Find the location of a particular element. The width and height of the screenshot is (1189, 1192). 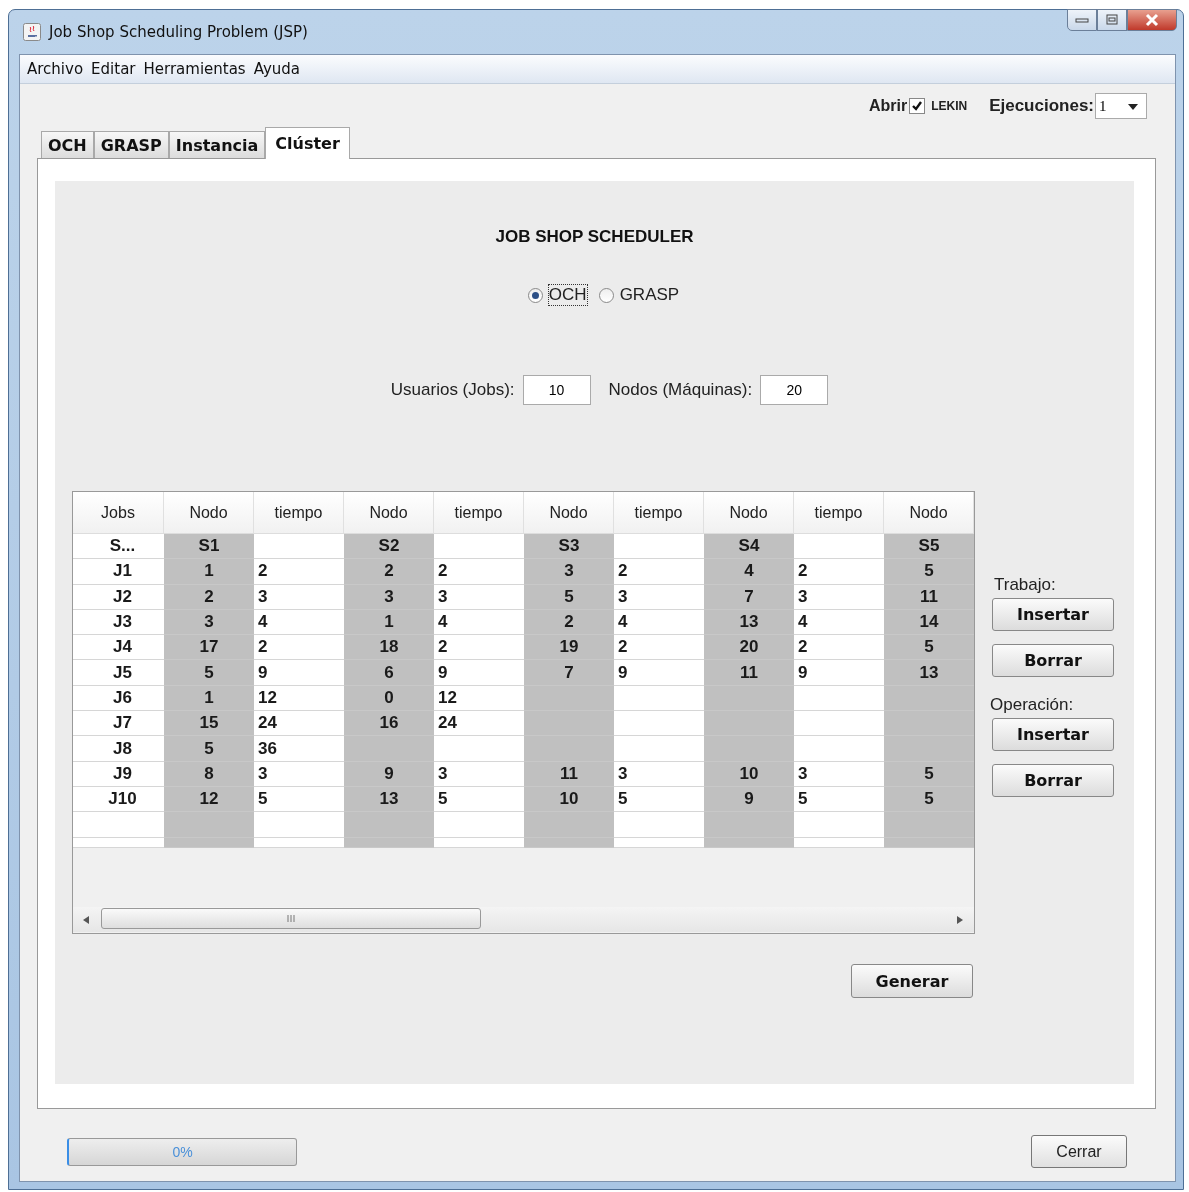

close-button is located at coordinates (1152, 20).